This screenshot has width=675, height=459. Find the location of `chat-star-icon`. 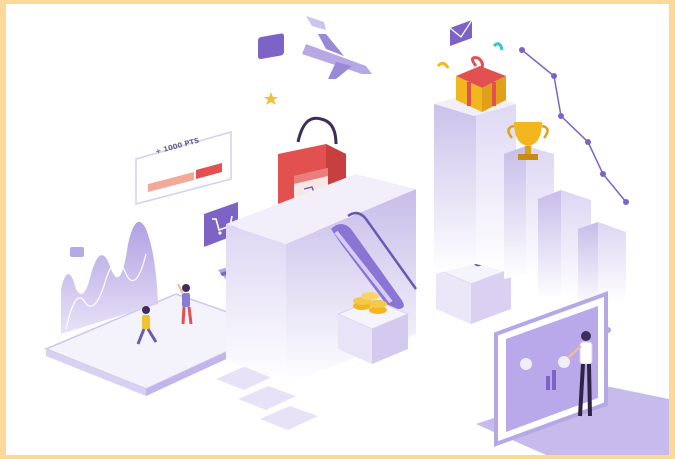

chat-star-icon is located at coordinates (271, 69).